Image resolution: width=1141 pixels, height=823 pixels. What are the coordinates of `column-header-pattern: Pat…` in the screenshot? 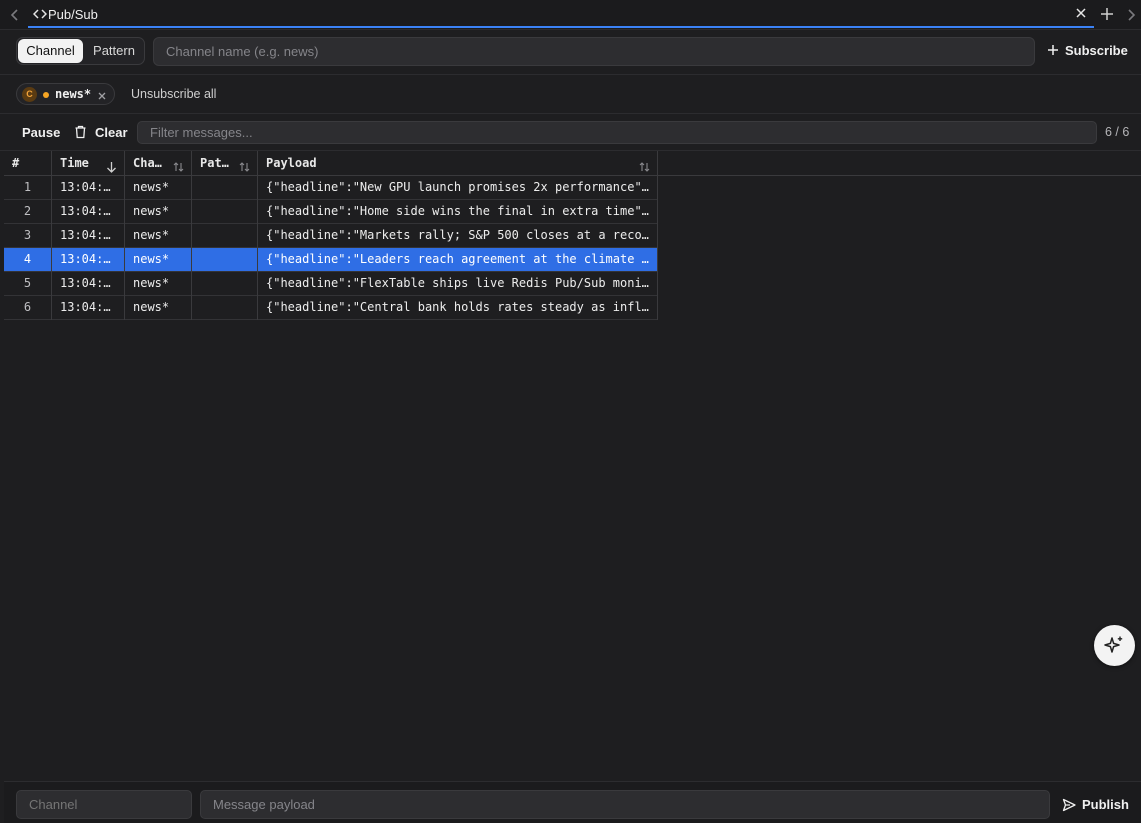 It's located at (225, 163).